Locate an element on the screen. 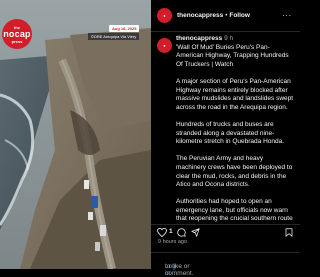  bookmark-icon is located at coordinates (289, 232).